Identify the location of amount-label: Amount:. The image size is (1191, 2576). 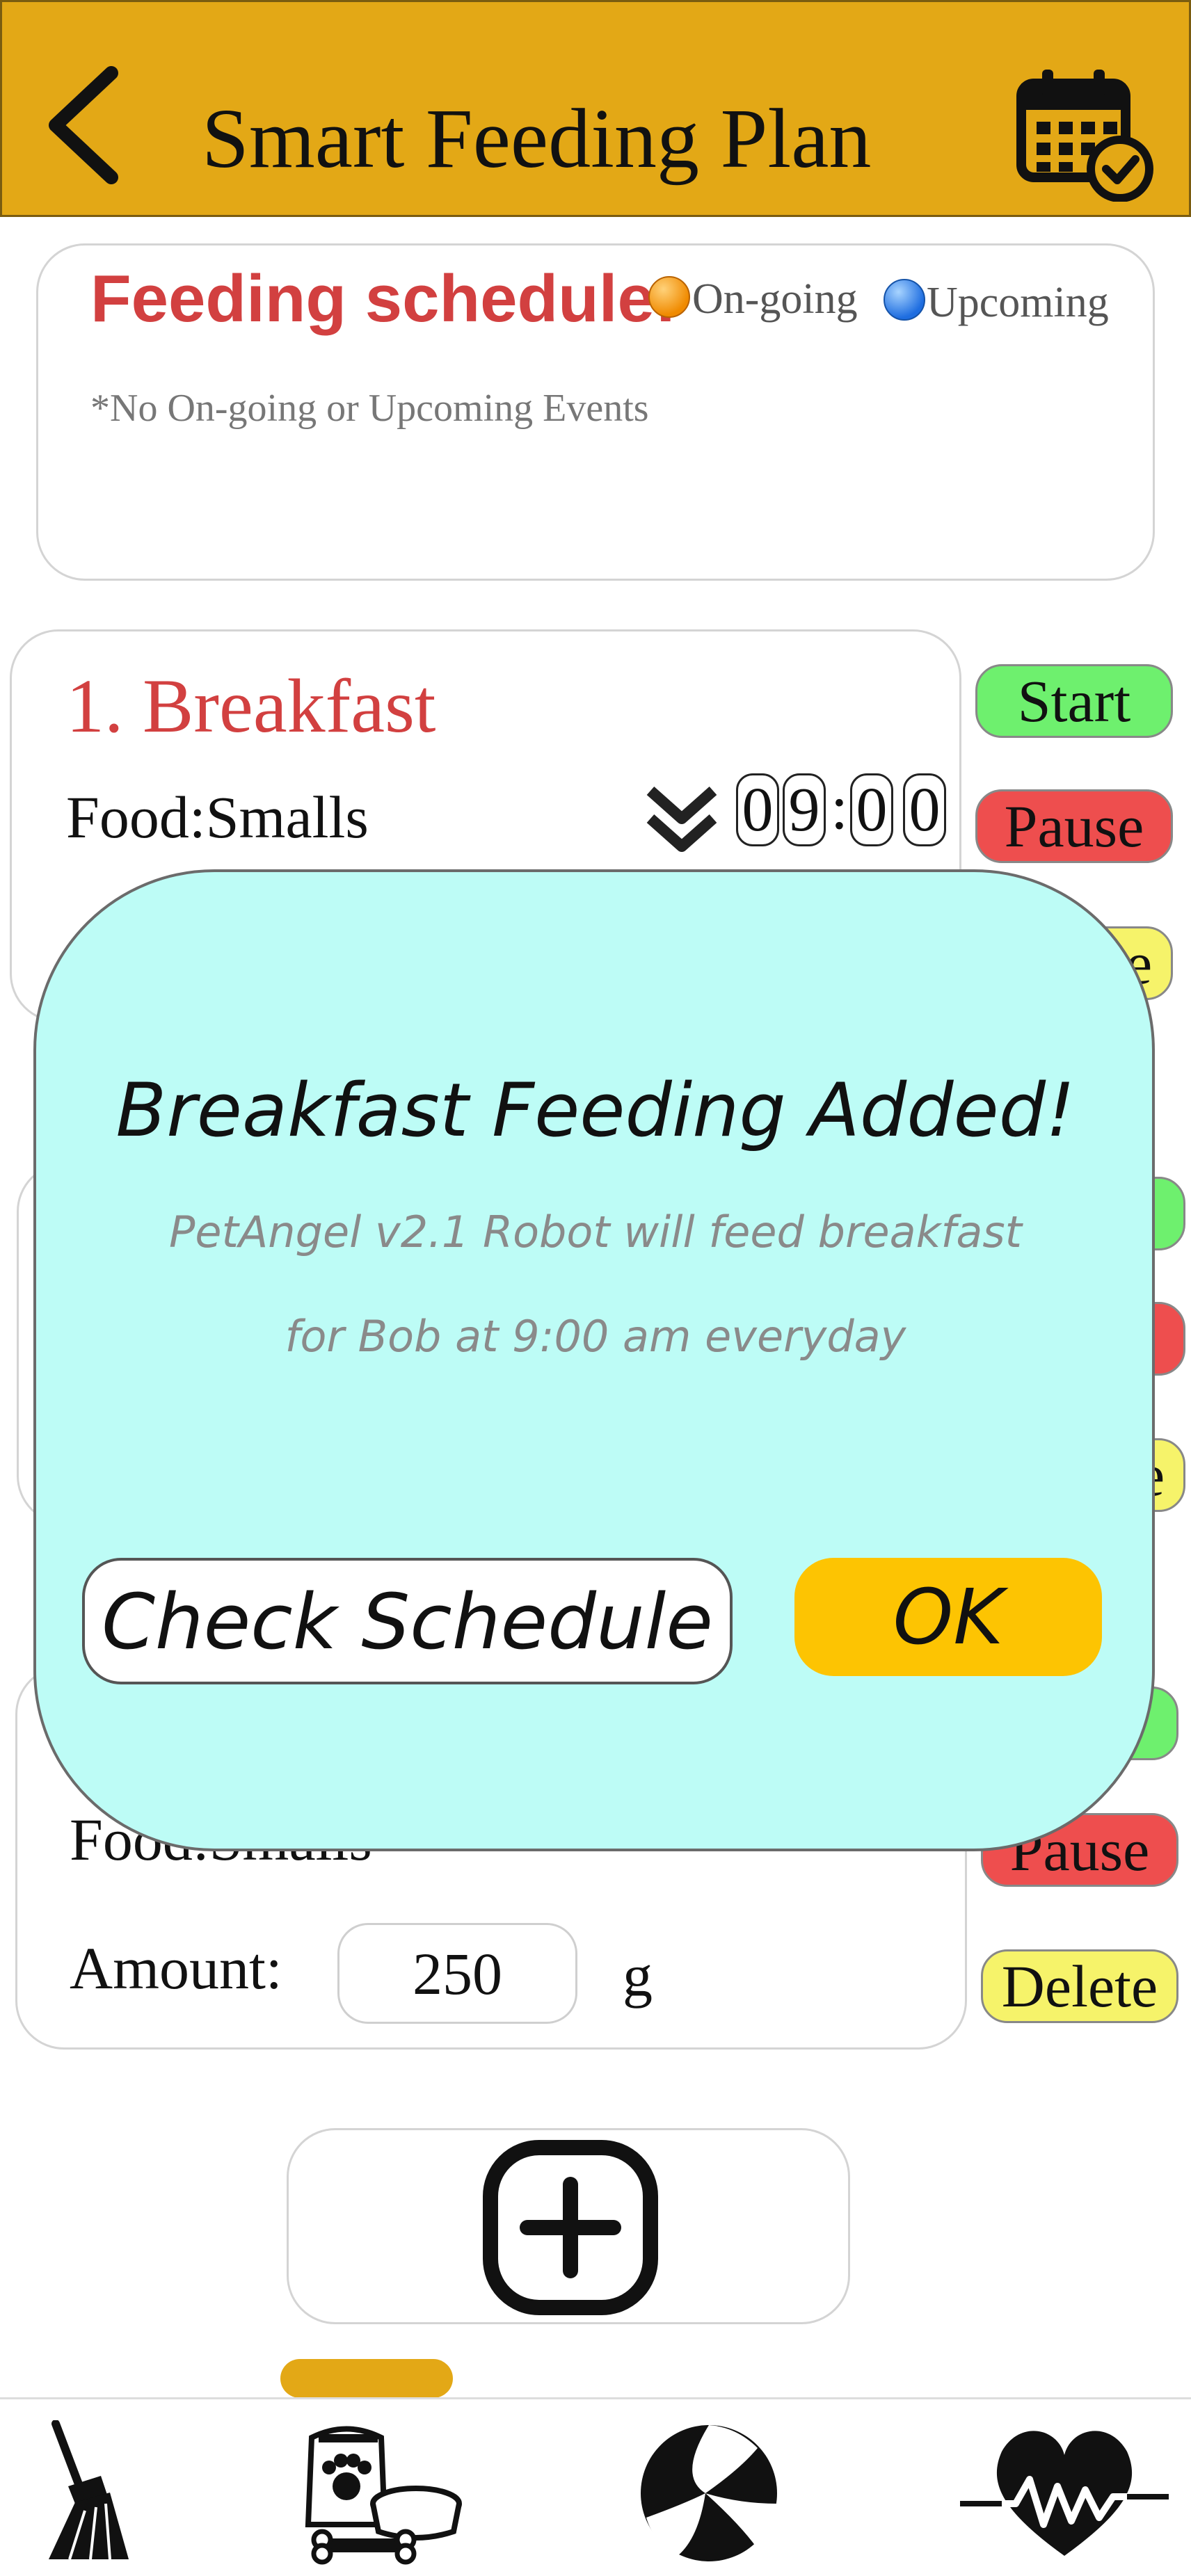
(176, 1968).